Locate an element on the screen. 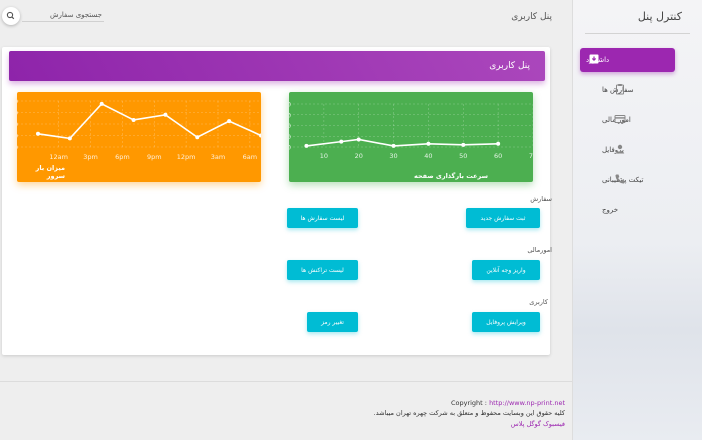 Image resolution: width=702 pixels, height=440 pixels. social-links: فیسبوک گوگل پلاس is located at coordinates (538, 424).